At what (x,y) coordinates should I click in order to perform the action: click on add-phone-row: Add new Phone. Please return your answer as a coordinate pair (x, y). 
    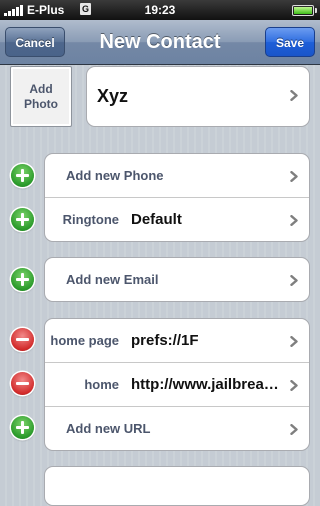
    Looking at the image, I should click on (177, 176).